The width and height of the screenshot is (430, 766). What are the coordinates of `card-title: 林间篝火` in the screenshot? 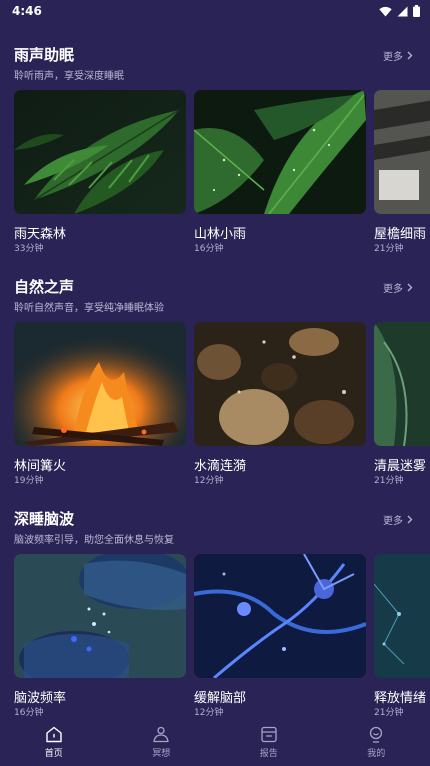 It's located at (40, 466).